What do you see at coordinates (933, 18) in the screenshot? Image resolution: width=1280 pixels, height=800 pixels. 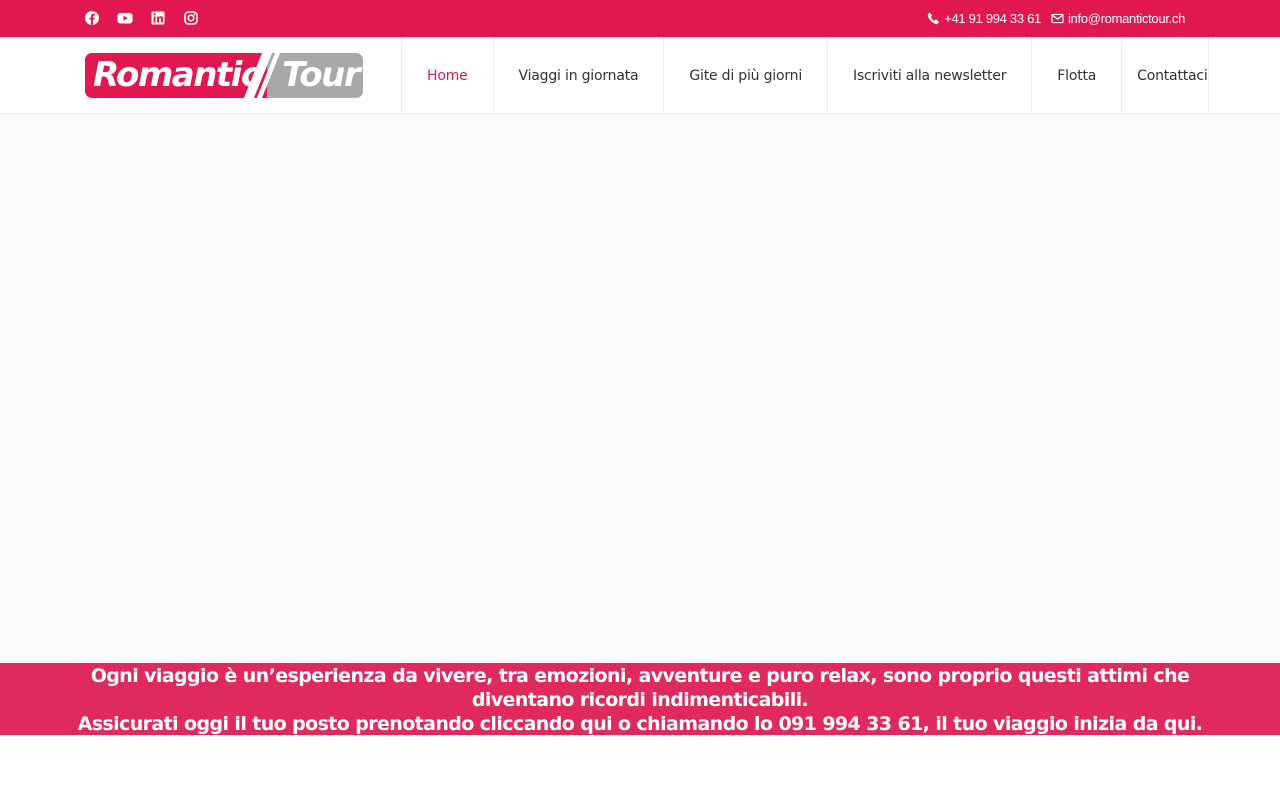 I see `phone-icon` at bounding box center [933, 18].